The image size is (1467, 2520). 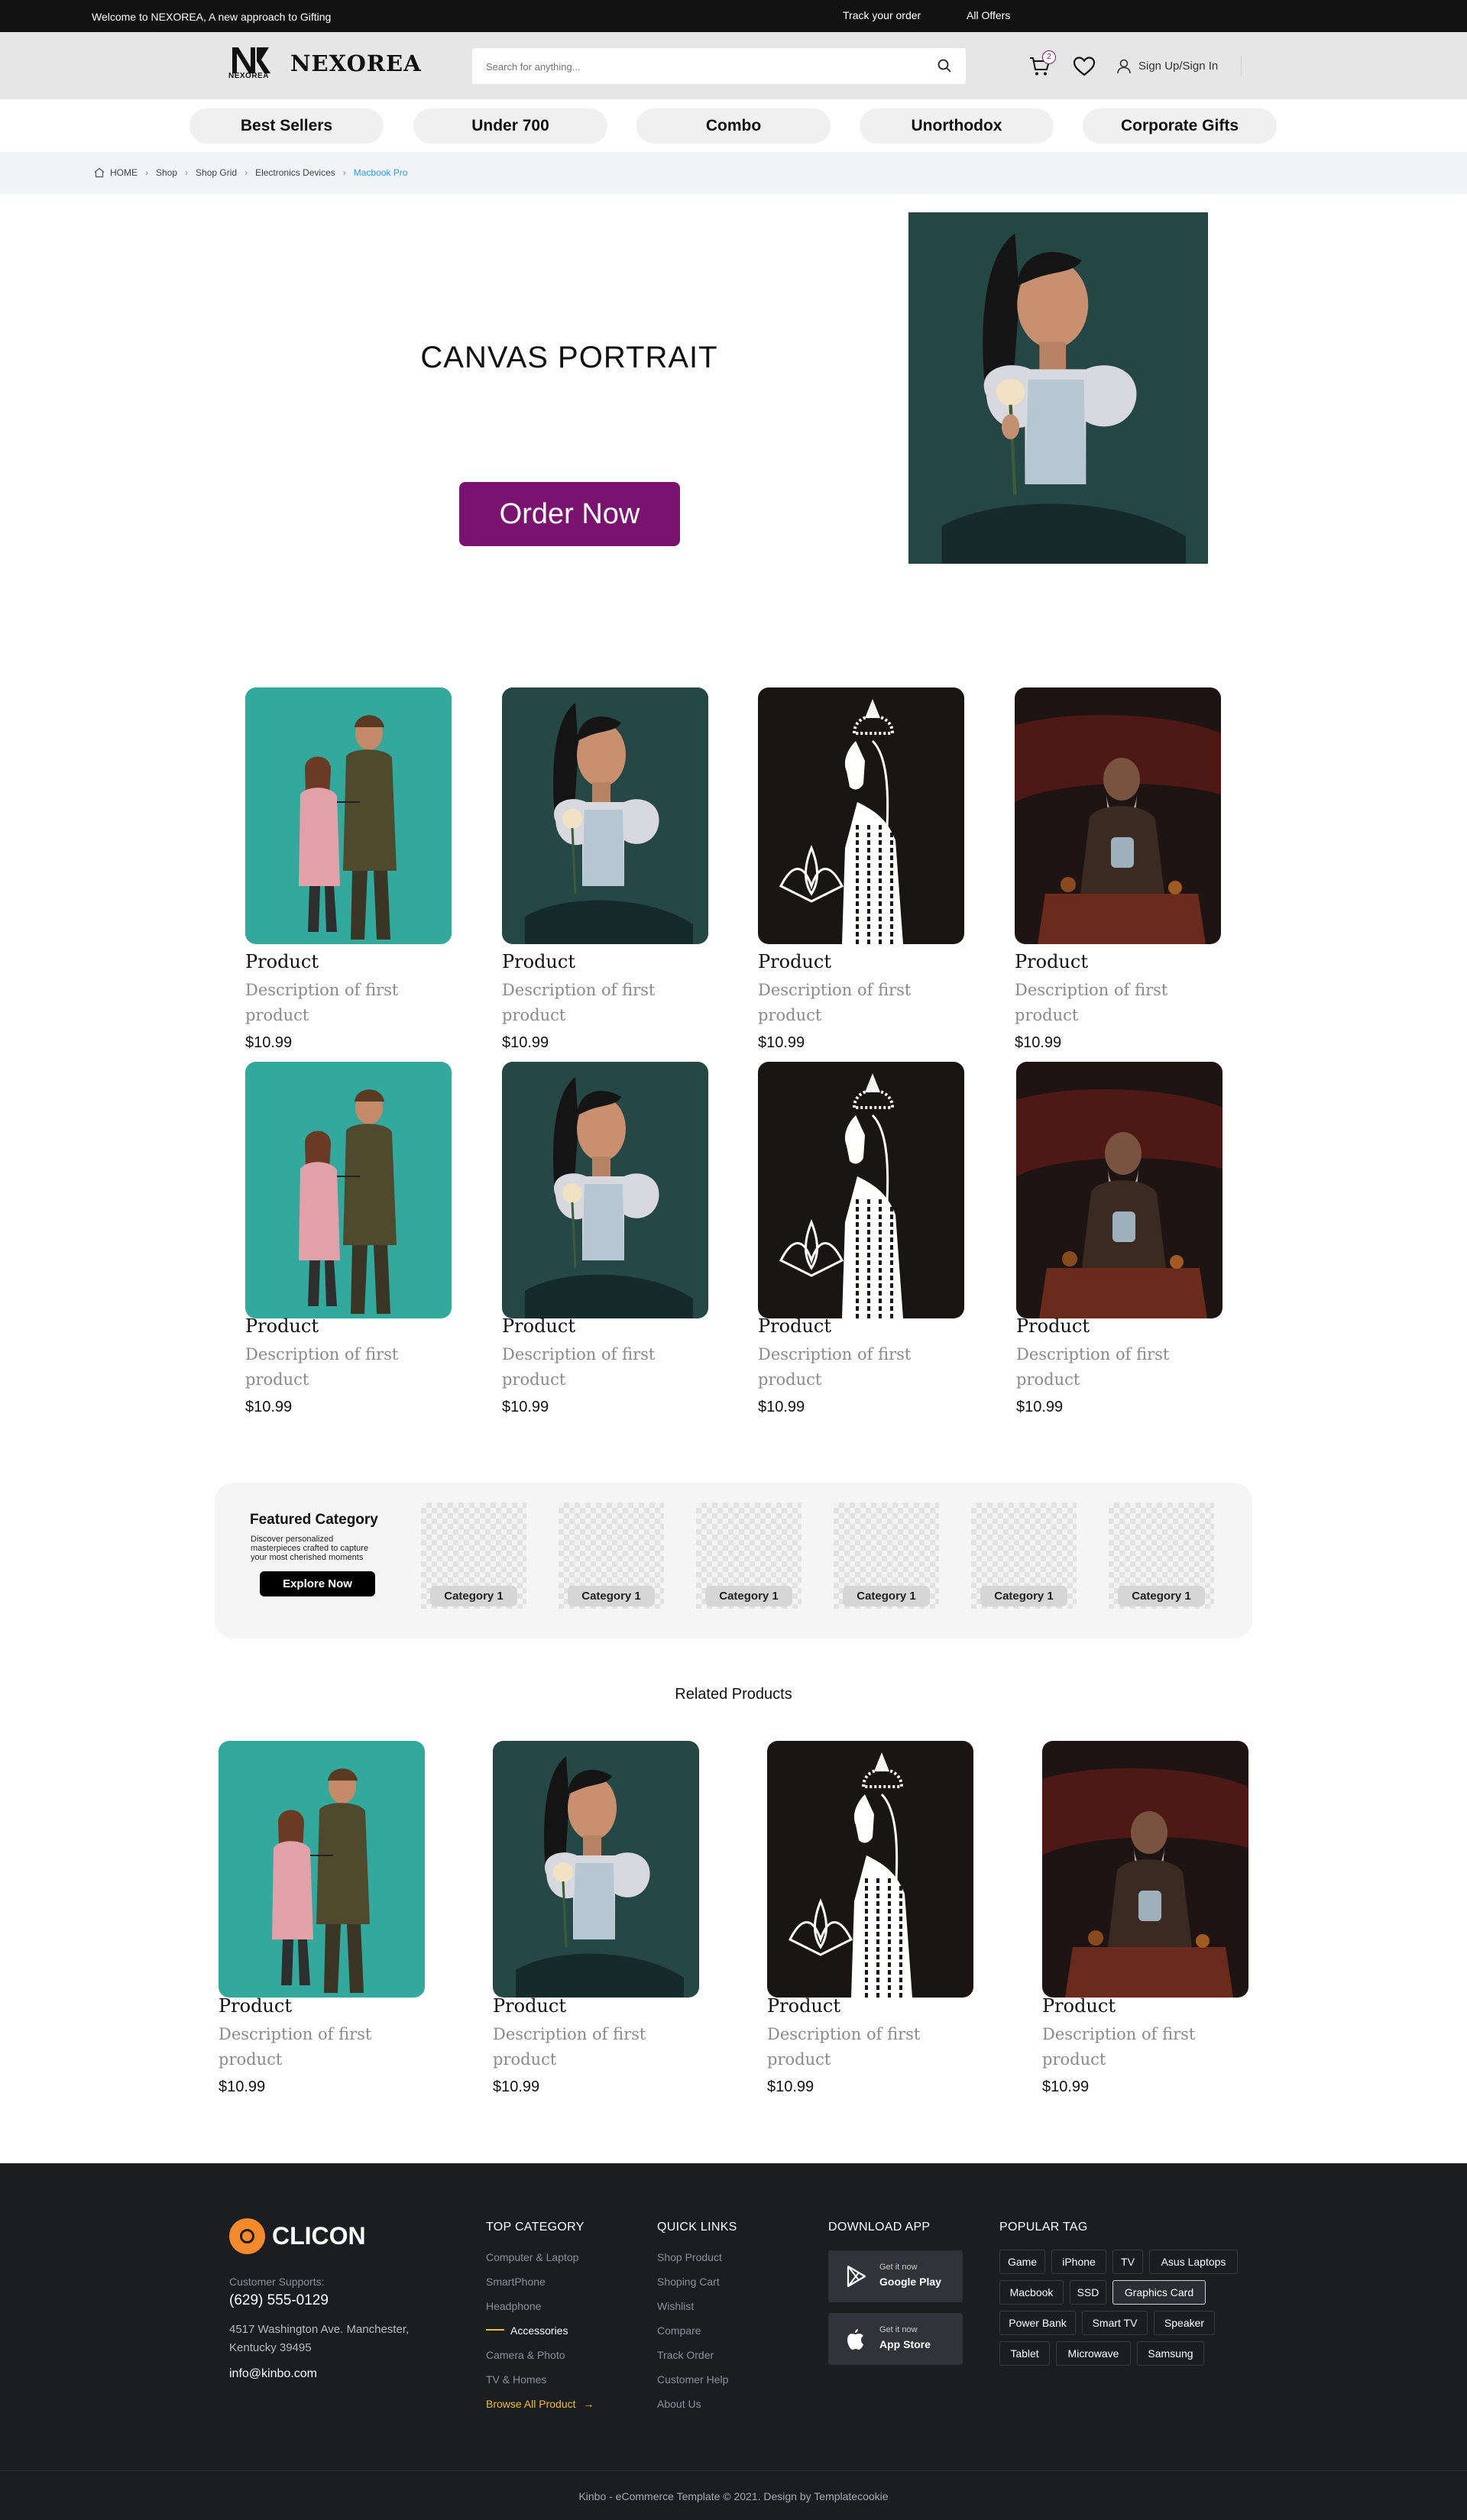 I want to click on product-card-4-price: $10.99, so click(x=1038, y=1042).